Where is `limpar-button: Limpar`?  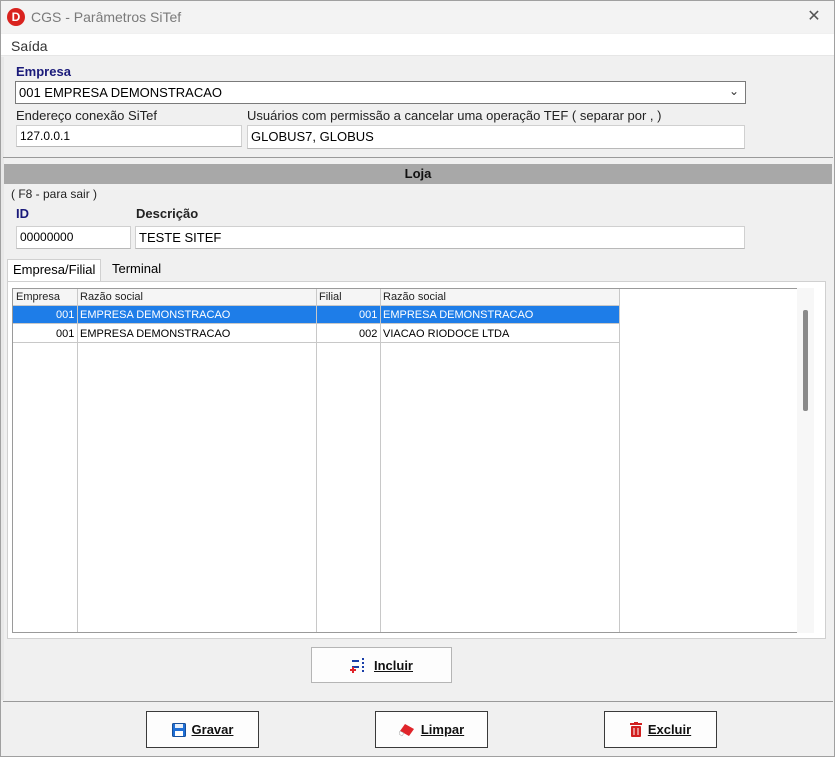 limpar-button: Limpar is located at coordinates (431, 729).